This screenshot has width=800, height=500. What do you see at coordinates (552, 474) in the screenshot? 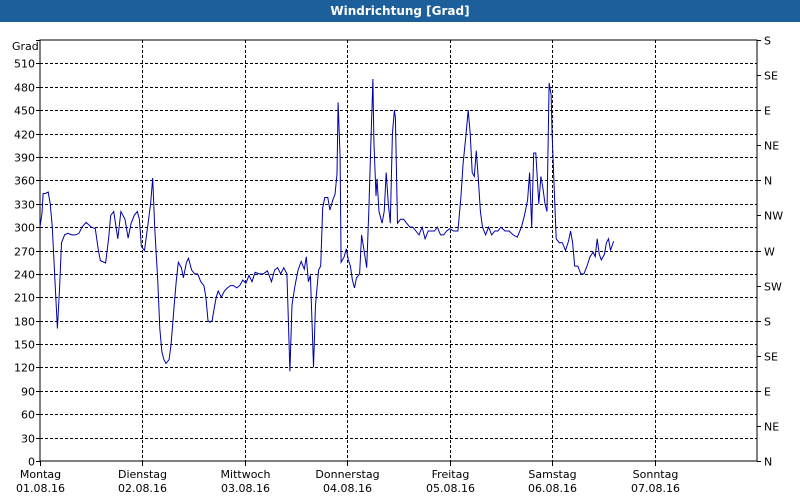
I see `x-tick-day-label: Samstag` at bounding box center [552, 474].